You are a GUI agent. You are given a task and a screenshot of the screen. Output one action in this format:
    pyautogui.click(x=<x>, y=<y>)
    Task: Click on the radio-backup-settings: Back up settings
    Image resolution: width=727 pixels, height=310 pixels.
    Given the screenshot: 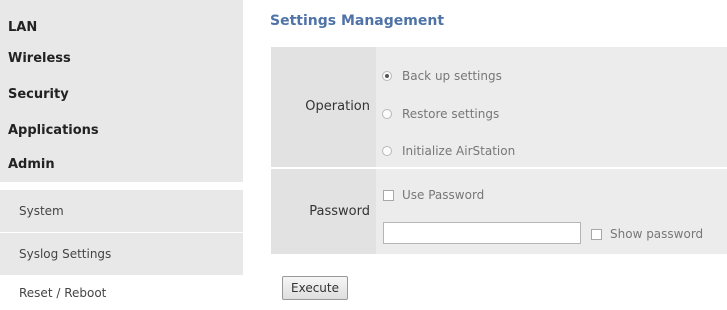 What is the action you would take?
    pyautogui.click(x=442, y=76)
    